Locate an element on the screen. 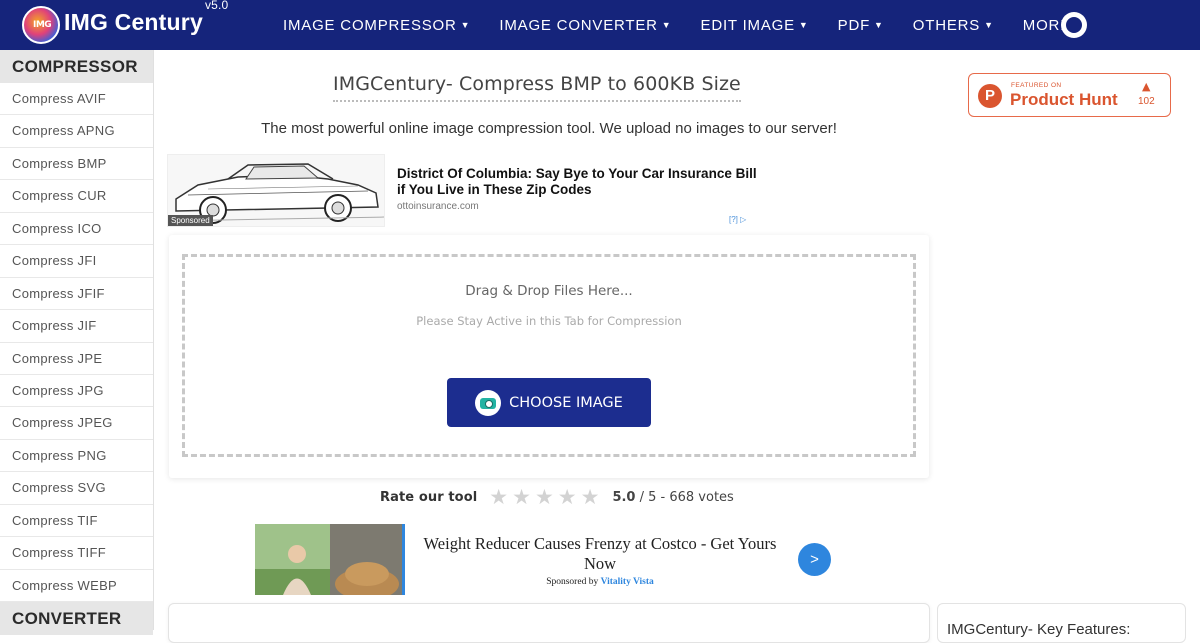 Image resolution: width=1200 pixels, height=643 pixels. sidebar-item-cur: Compress CUR is located at coordinates (76, 196).